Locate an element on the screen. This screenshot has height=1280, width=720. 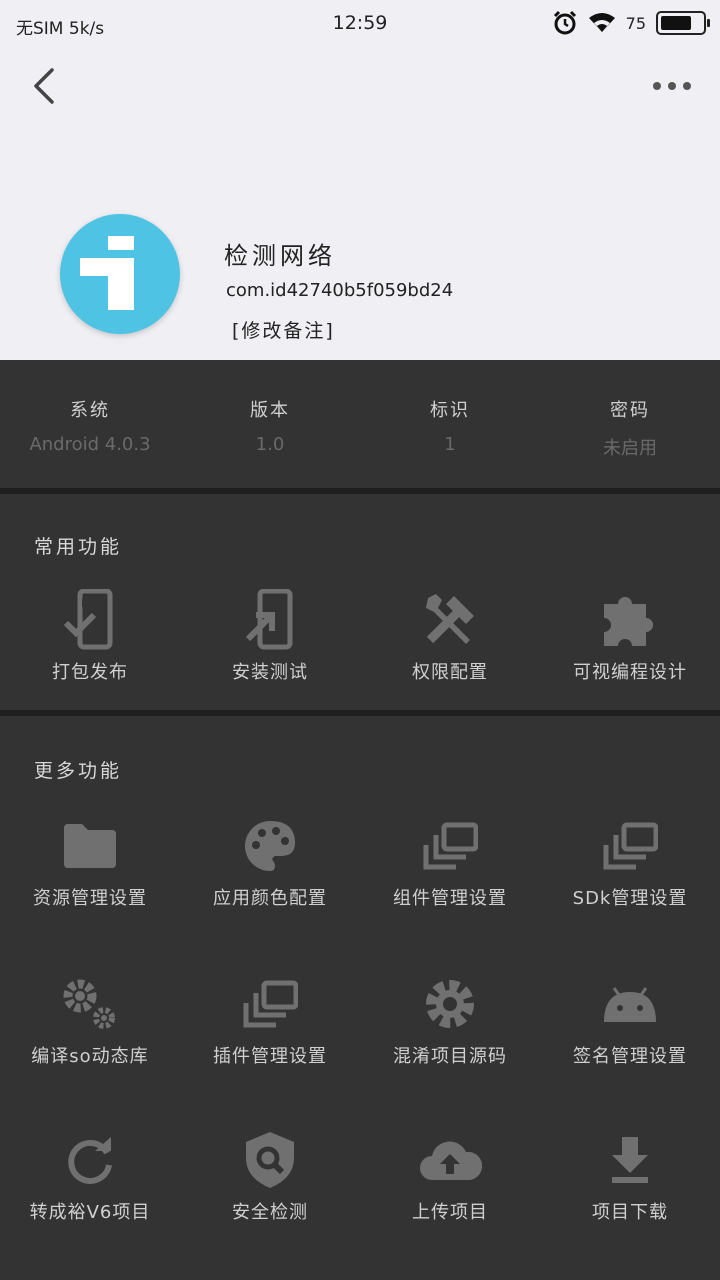
phone-check-icon is located at coordinates (88, 619).